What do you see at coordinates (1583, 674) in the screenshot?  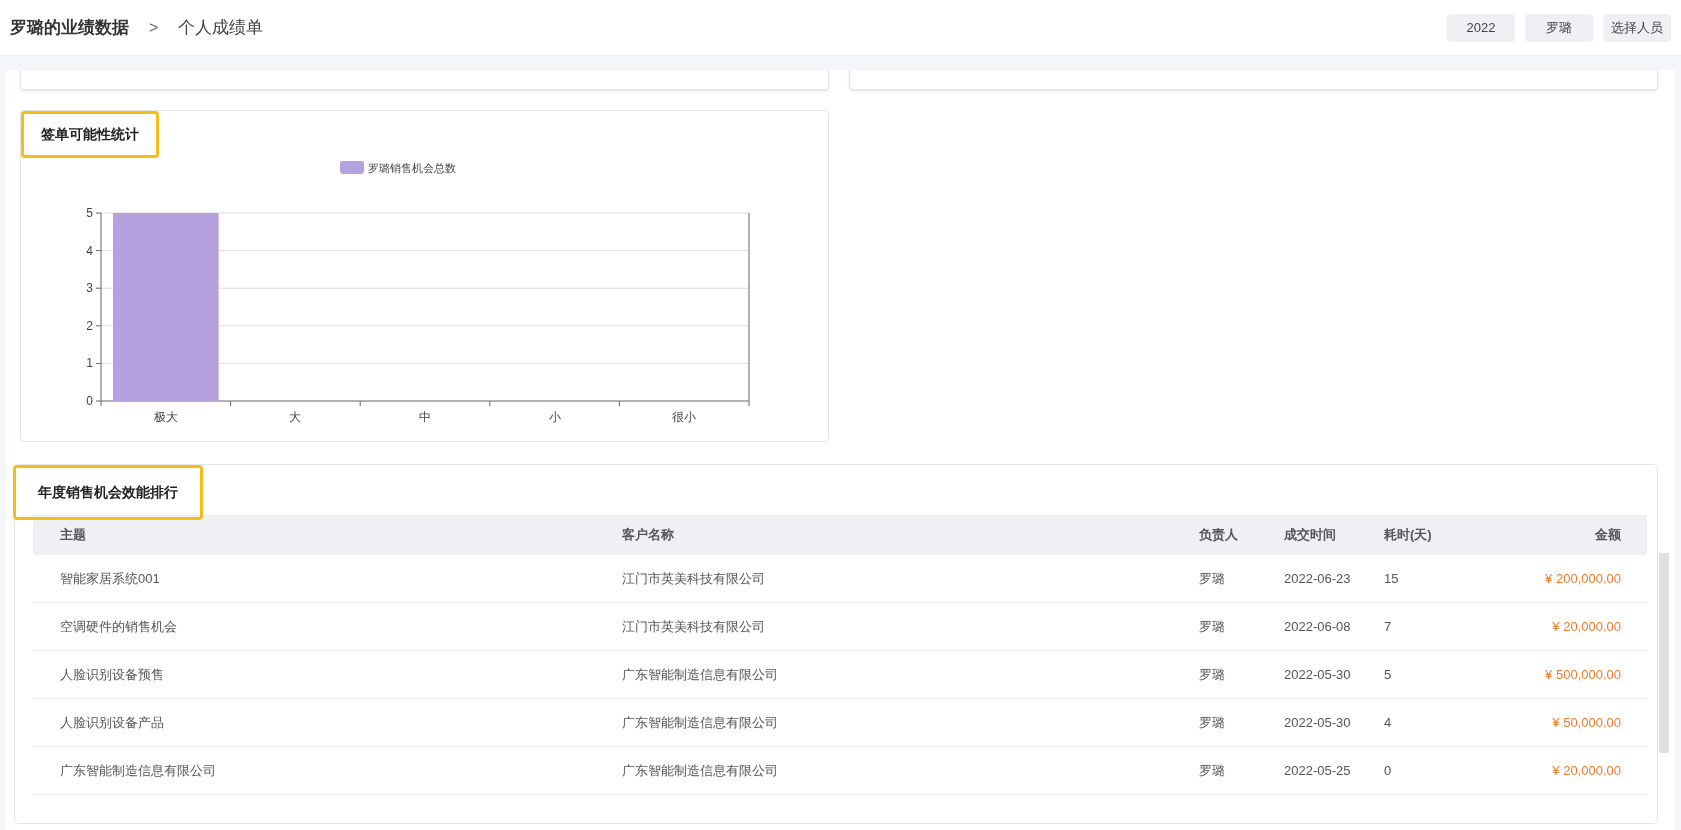 I see `table-cell-text: ¥ 500,000.00` at bounding box center [1583, 674].